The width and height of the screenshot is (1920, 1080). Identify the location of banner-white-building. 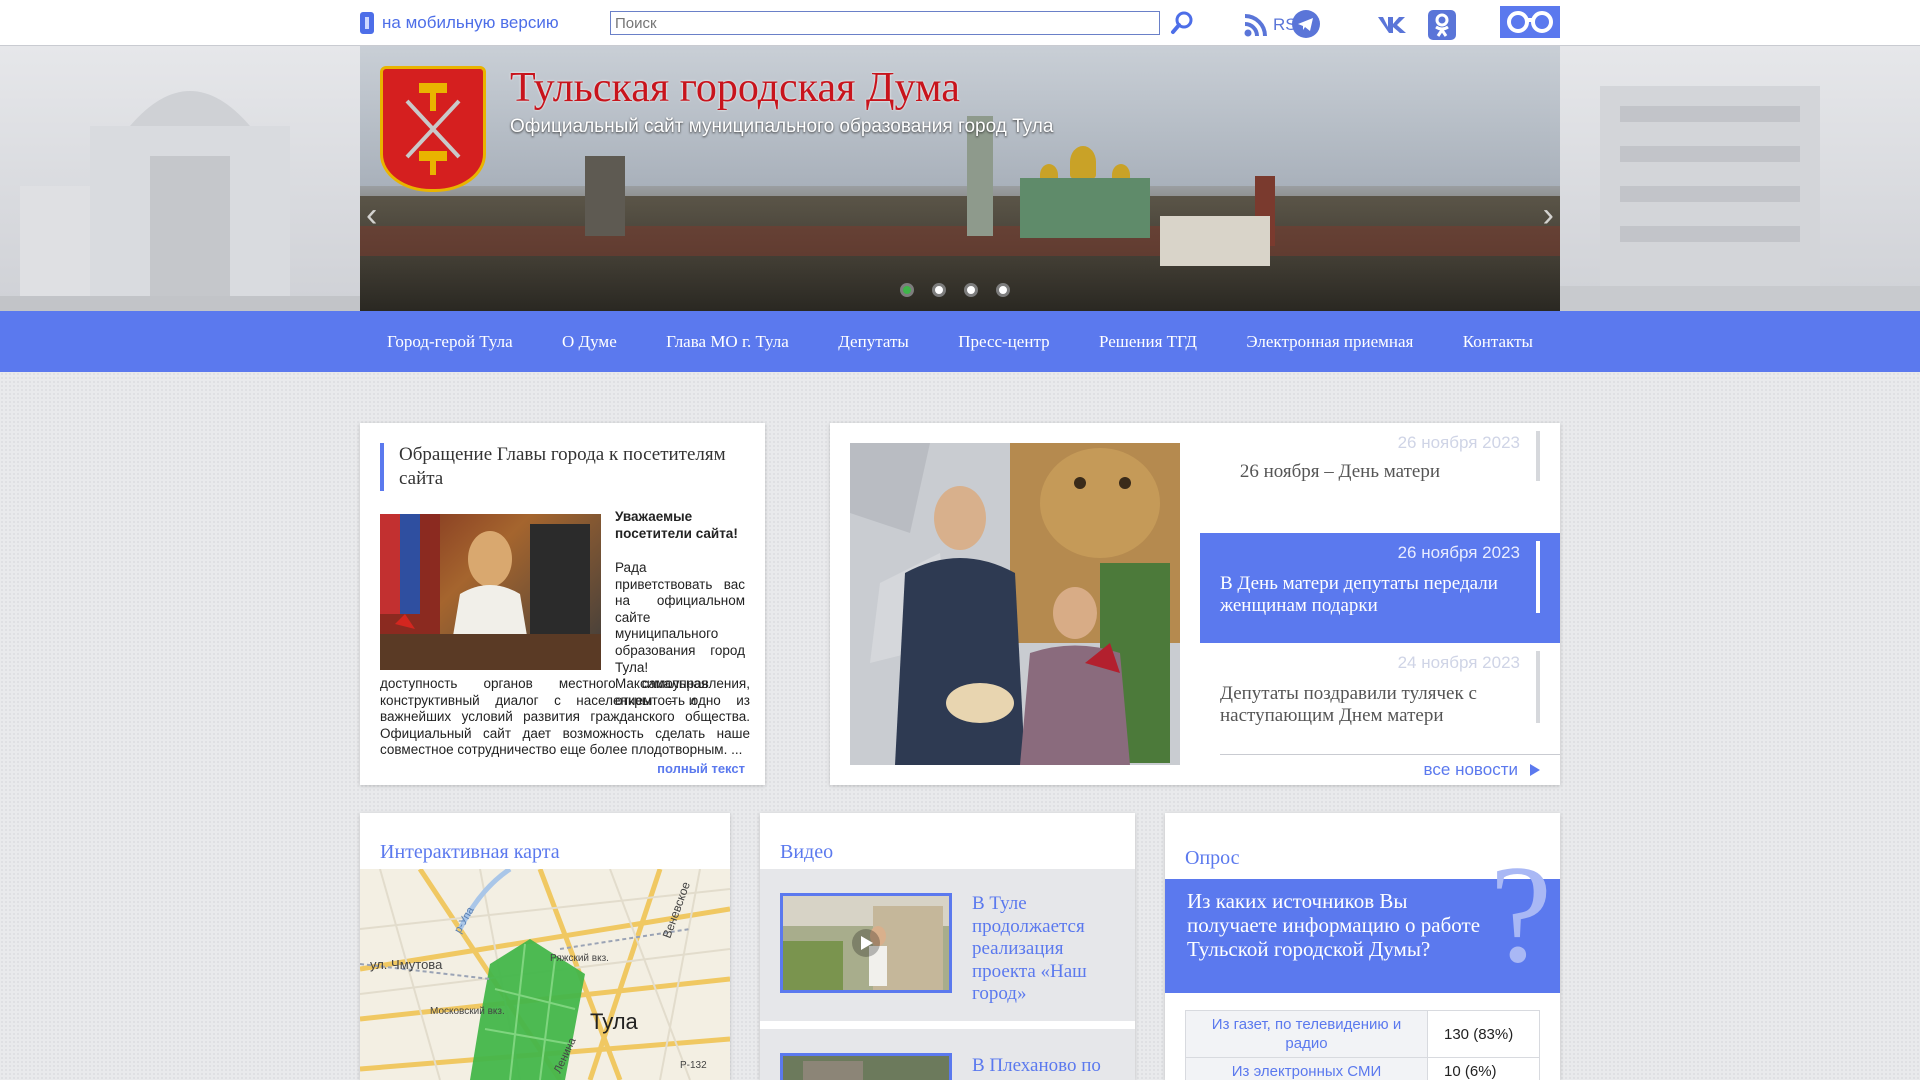
(1215, 241).